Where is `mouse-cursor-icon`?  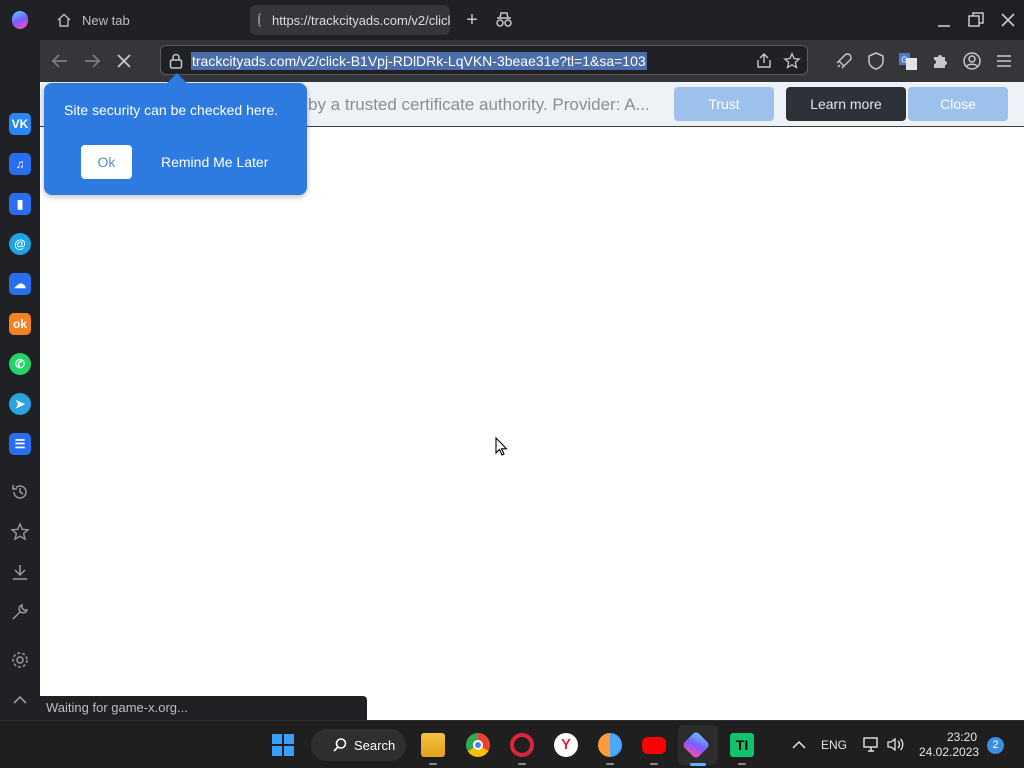
mouse-cursor-icon is located at coordinates (501, 446).